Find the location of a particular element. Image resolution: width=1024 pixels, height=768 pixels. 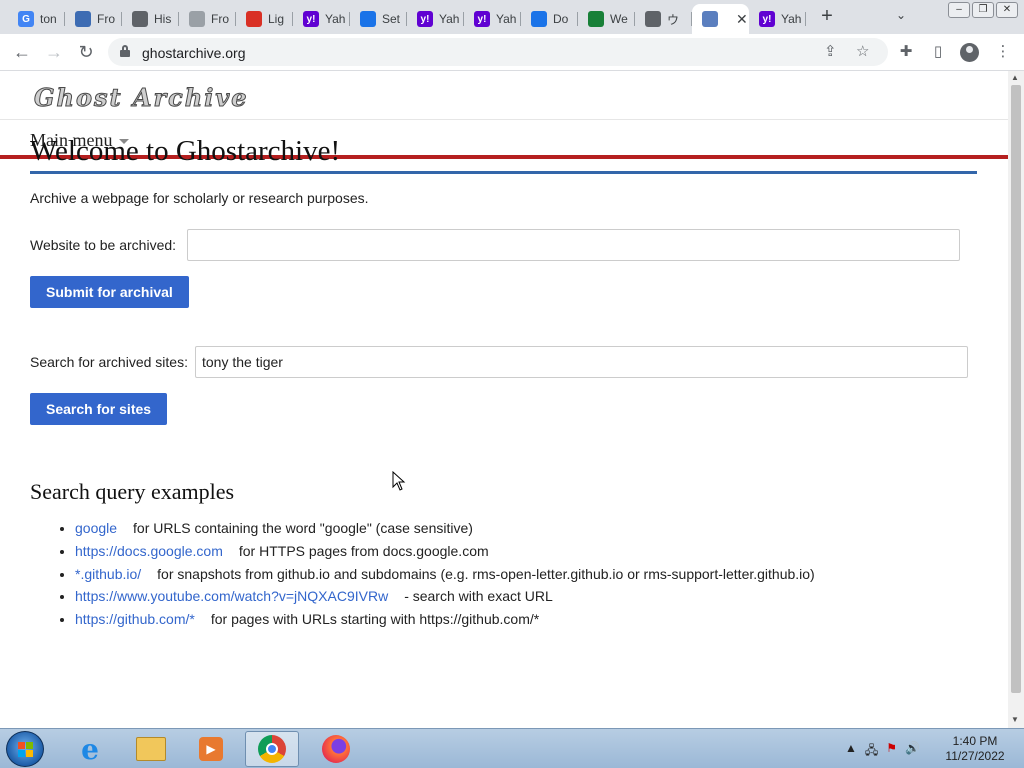

reload-icon: ↻ is located at coordinates (86, 53).